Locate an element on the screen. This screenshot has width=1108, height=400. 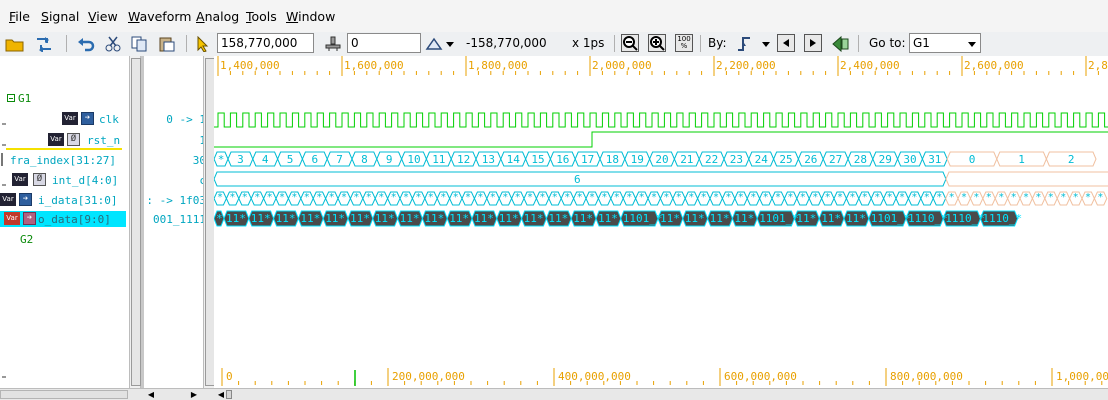
wave-scroll-left-icon: ◀ is located at coordinates (221, 394).